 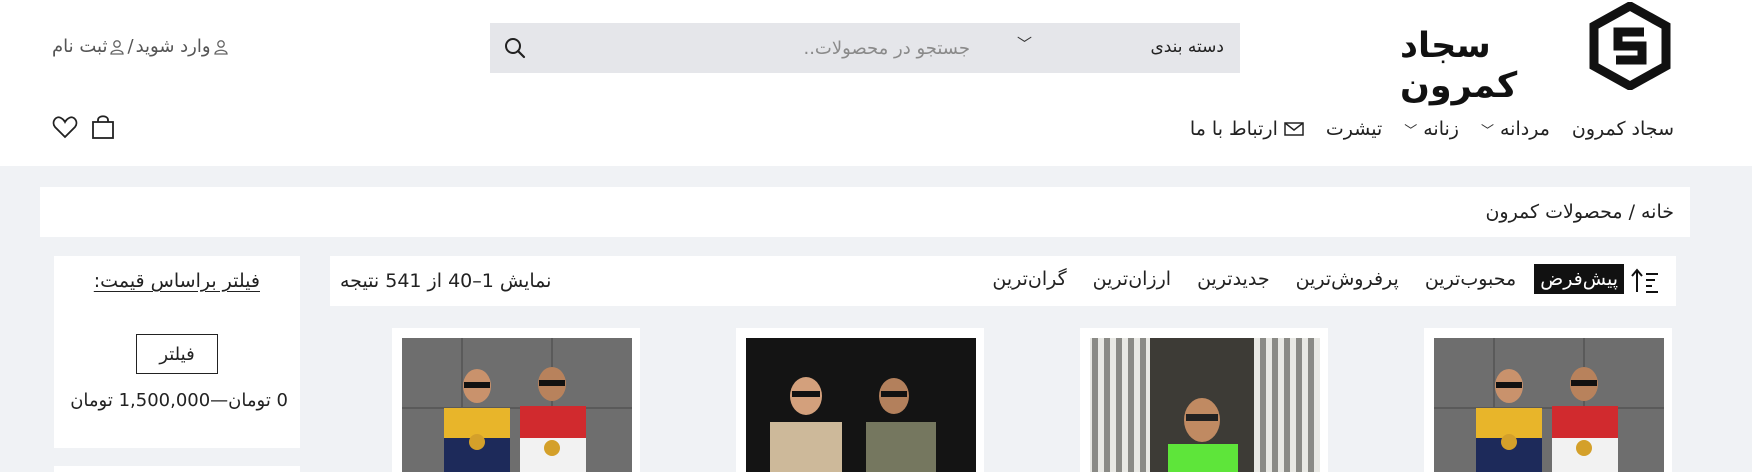 What do you see at coordinates (176, 281) in the screenshot?
I see `price-filter-title: فیلتر براساس قیمت:` at bounding box center [176, 281].